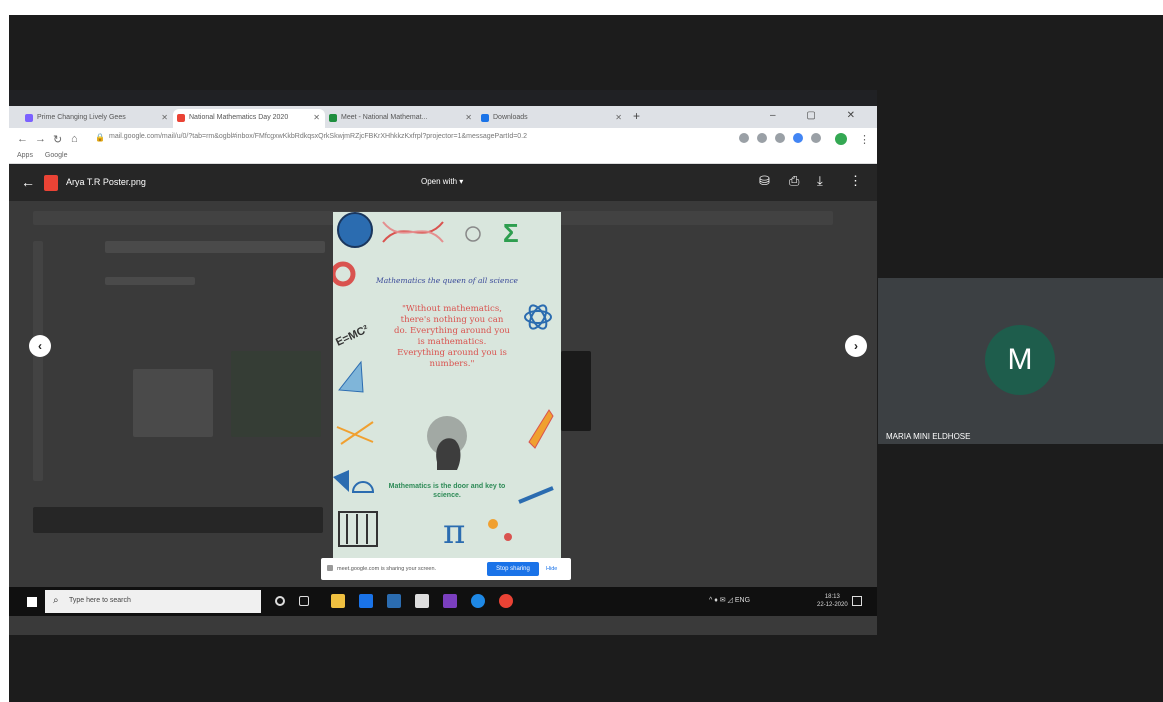  Describe the element at coordinates (56, 600) in the screenshot. I see `search-icon: ⌕` at that location.